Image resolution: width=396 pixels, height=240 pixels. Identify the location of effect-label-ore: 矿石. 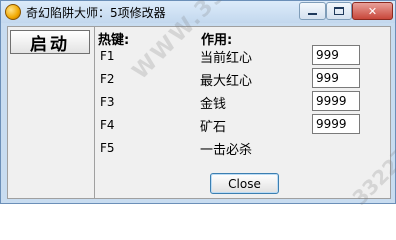
(213, 127).